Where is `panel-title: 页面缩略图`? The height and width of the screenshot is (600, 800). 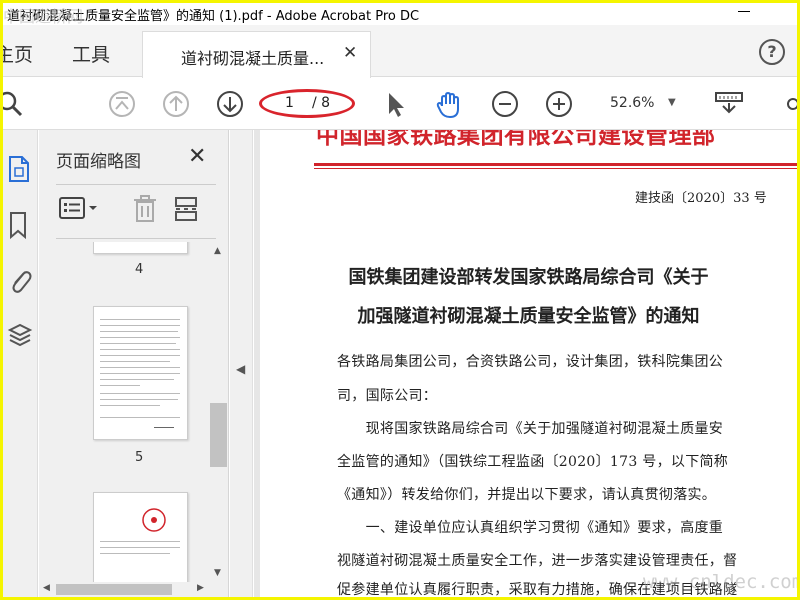
panel-title: 页面缩略图 is located at coordinates (98, 162).